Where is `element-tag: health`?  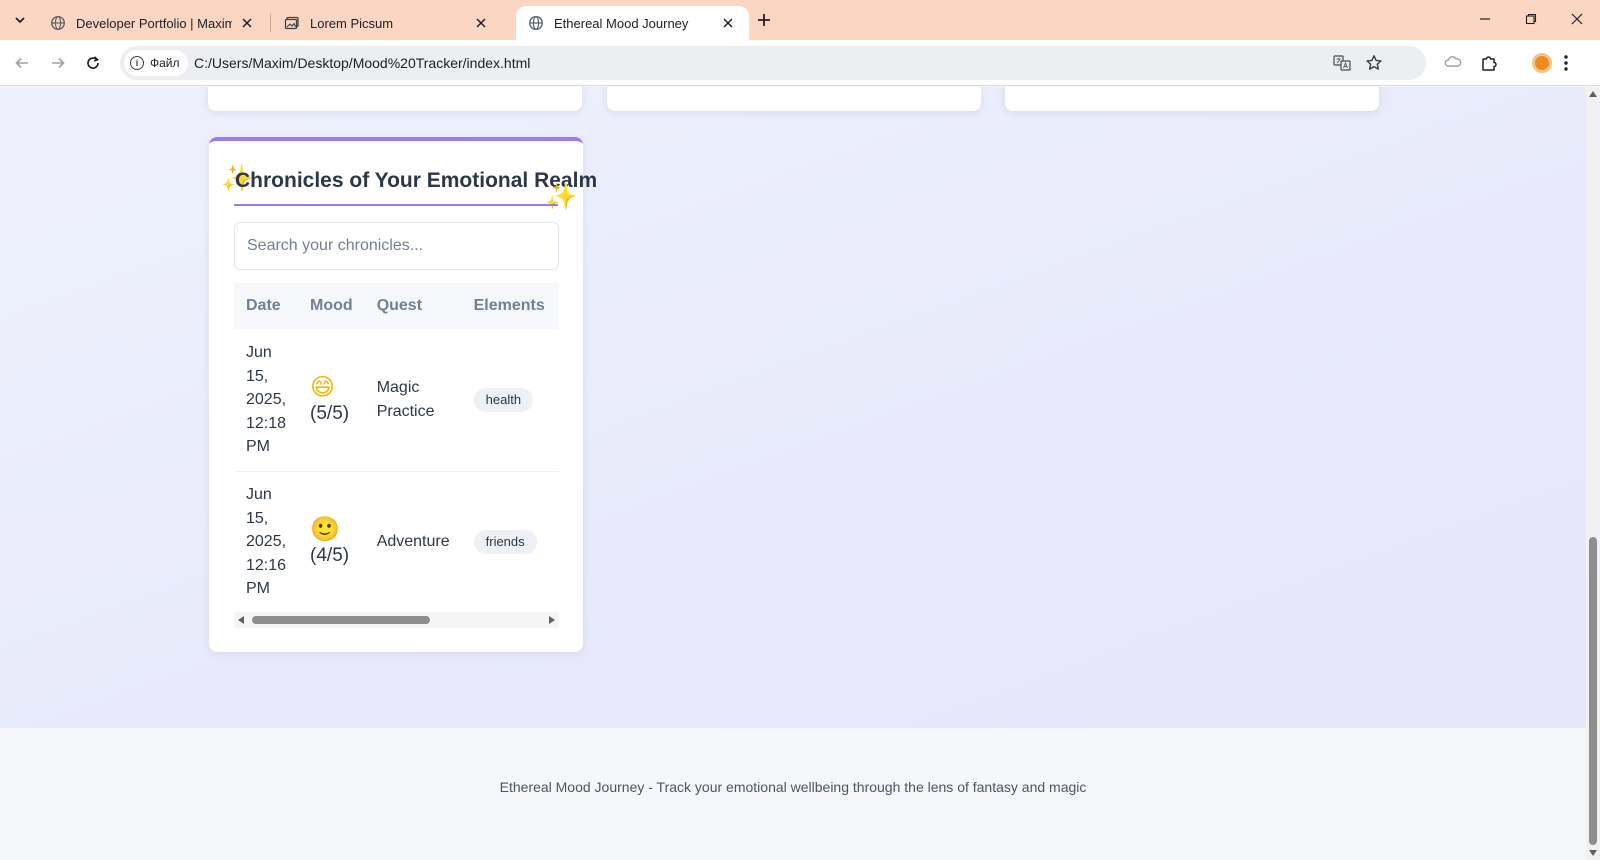
element-tag: health is located at coordinates (503, 399).